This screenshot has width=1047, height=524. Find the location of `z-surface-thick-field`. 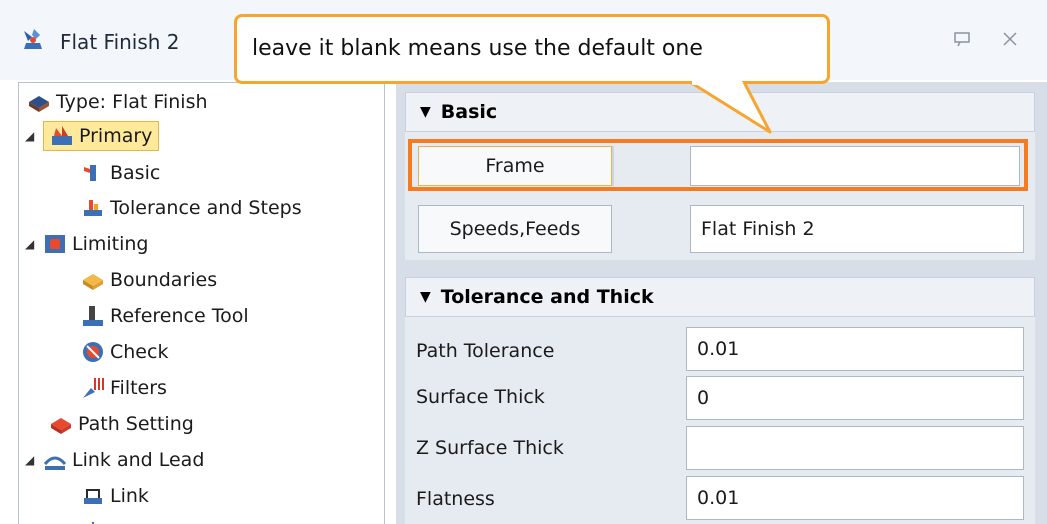

z-surface-thick-field is located at coordinates (855, 448).